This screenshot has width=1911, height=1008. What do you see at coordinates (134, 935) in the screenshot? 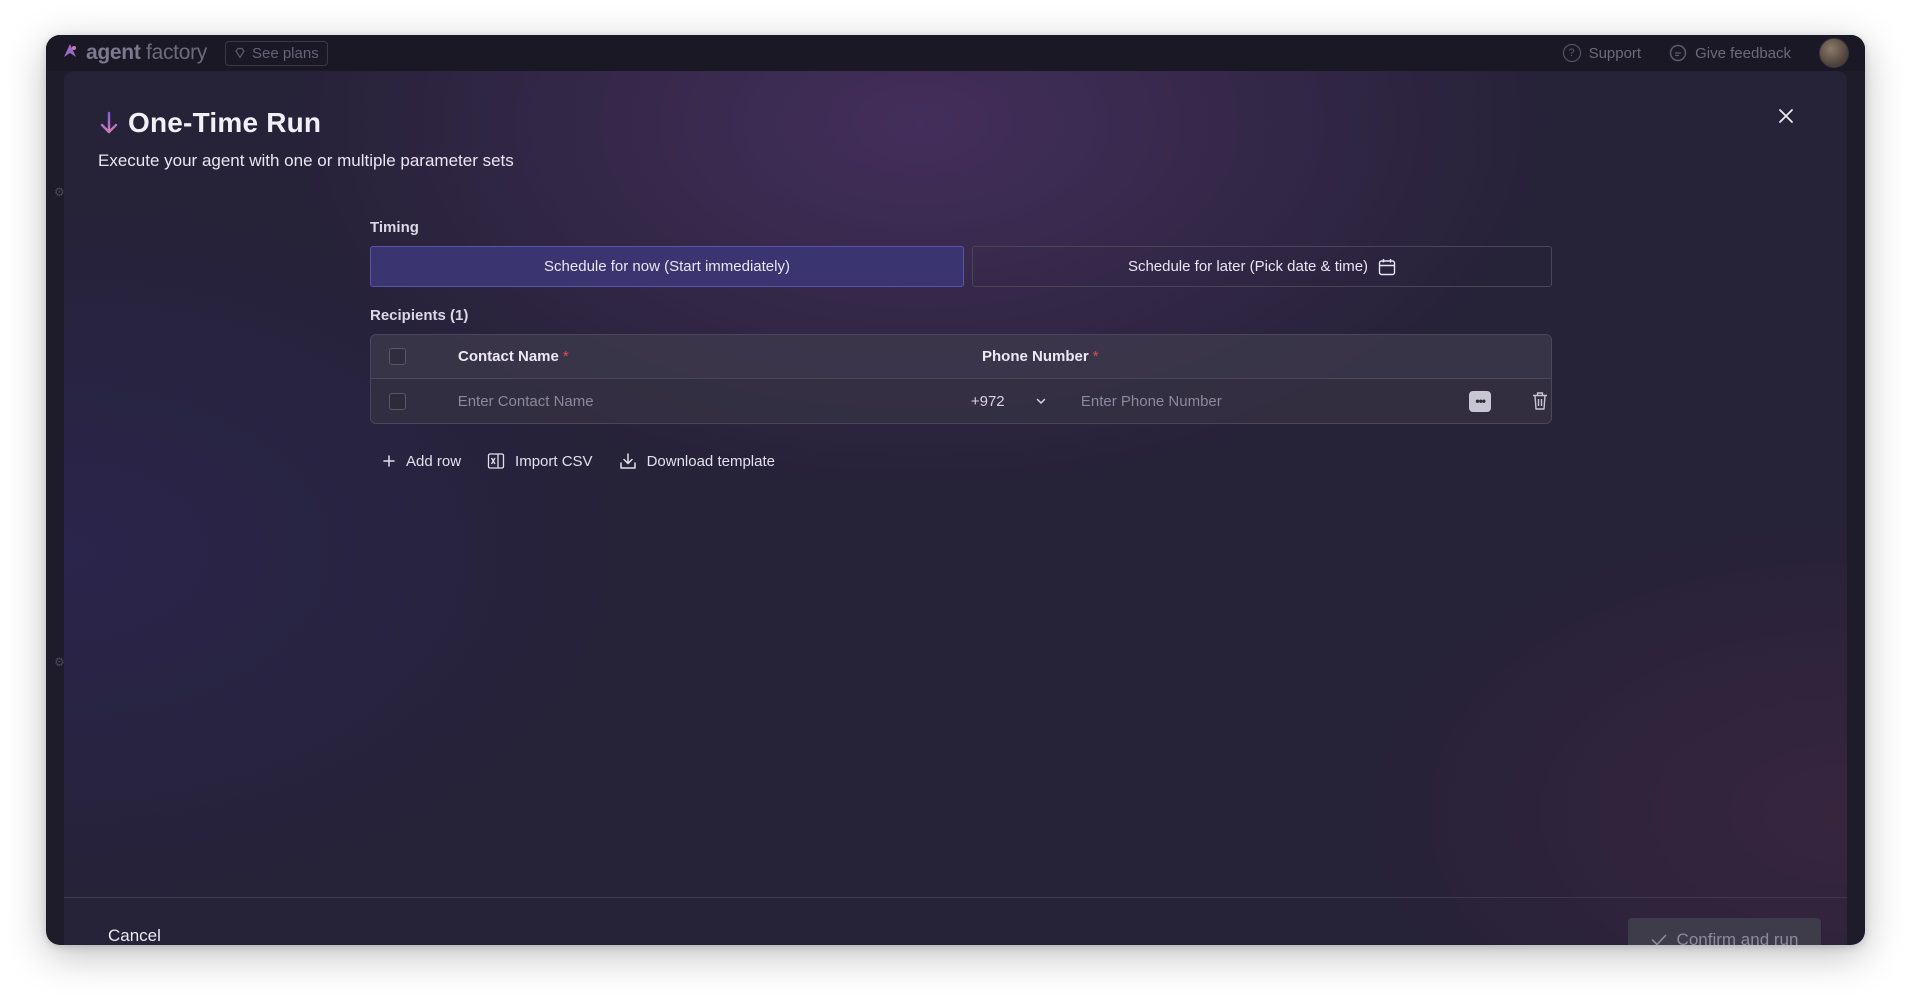
I see `cancel-button: Cancel` at bounding box center [134, 935].